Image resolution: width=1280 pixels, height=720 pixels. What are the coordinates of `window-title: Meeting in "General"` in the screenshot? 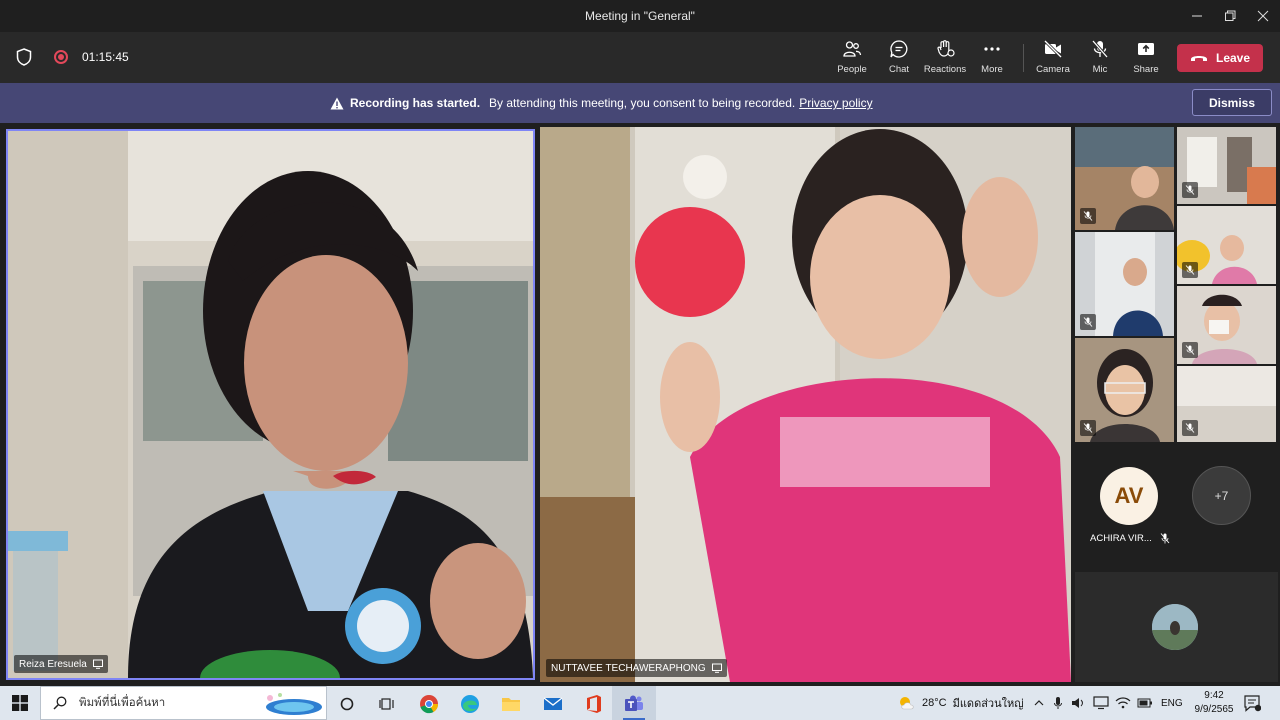 It's located at (640, 16).